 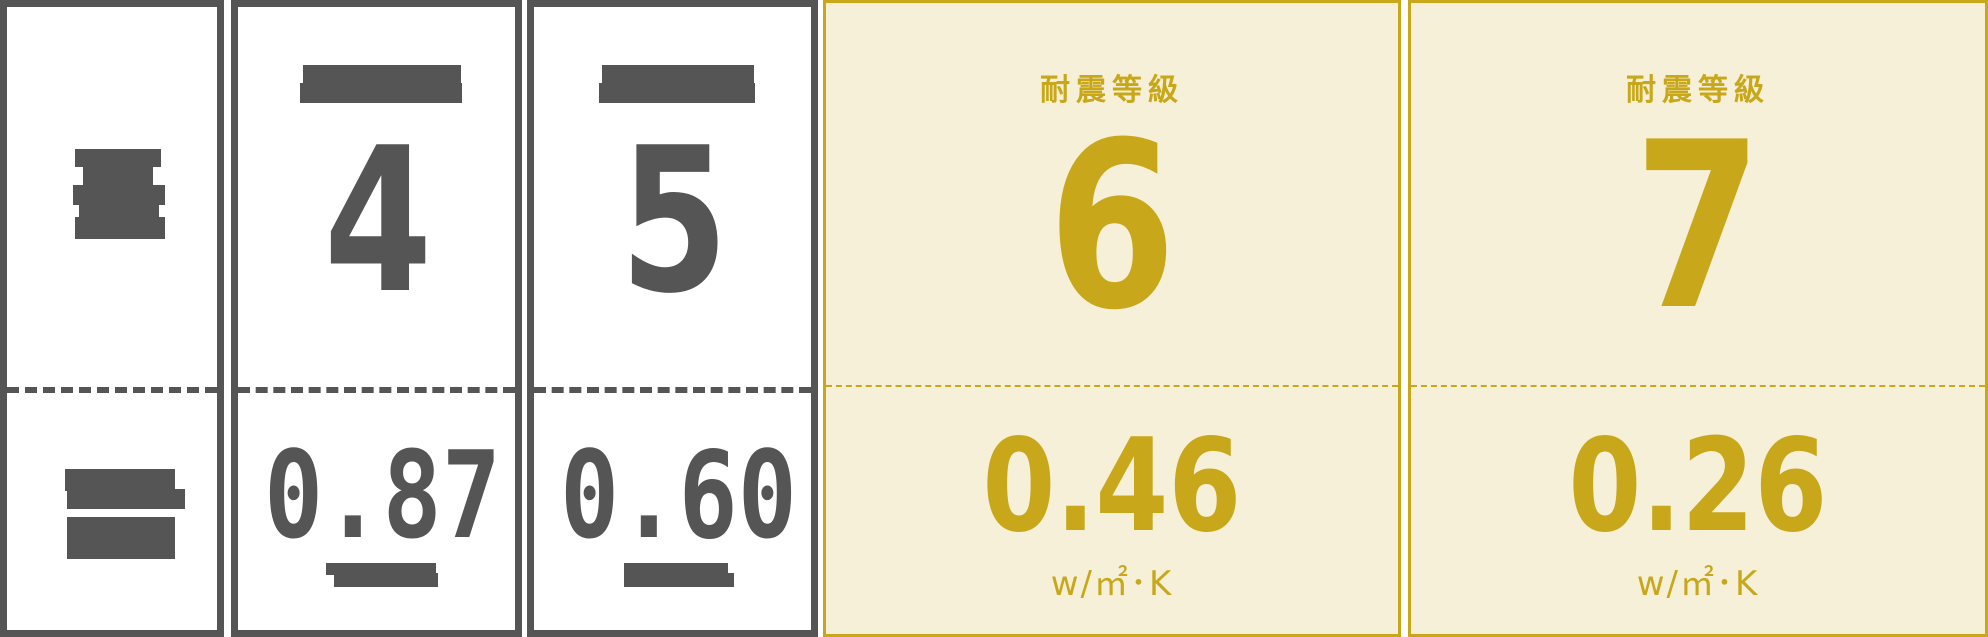 I want to click on grade-4-value: 0.87, so click(x=382, y=496).